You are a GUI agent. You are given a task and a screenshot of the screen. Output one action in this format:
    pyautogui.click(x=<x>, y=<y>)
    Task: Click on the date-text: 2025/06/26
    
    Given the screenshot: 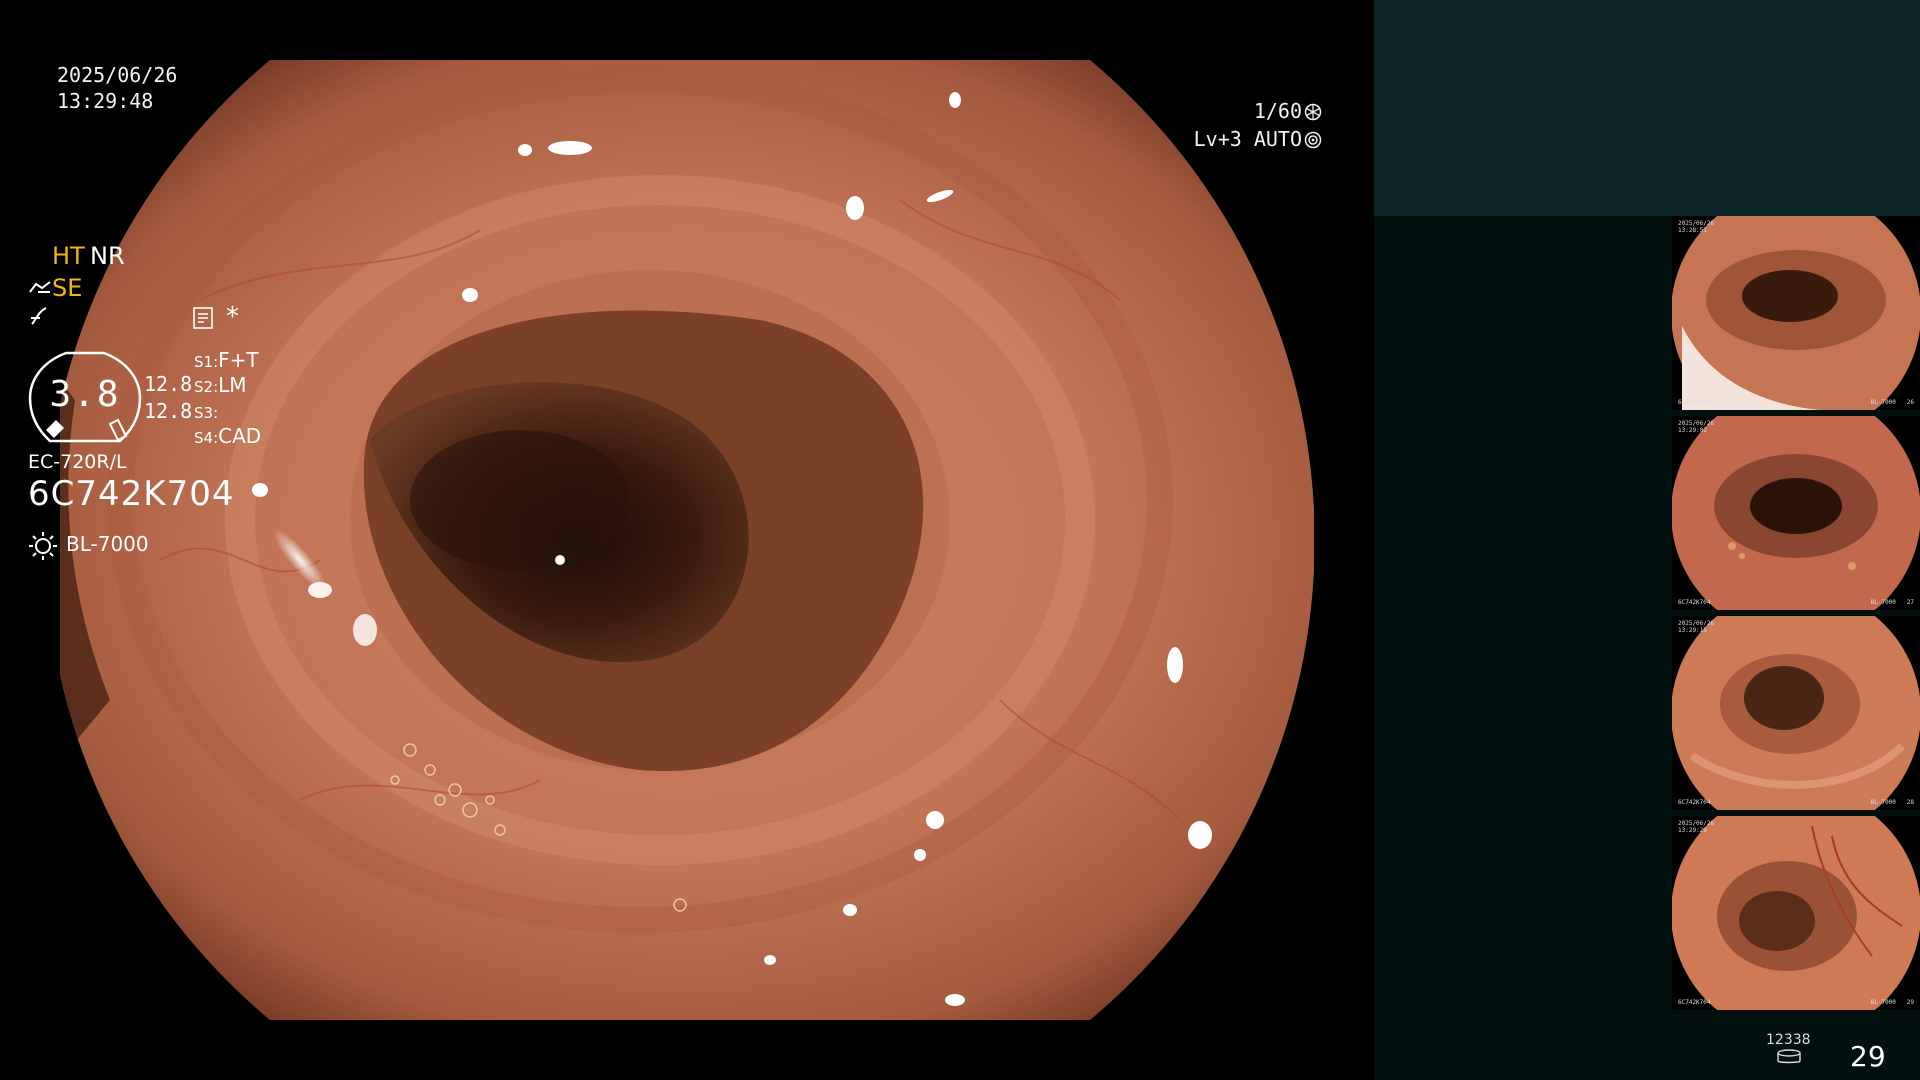 What is the action you would take?
    pyautogui.click(x=117, y=75)
    